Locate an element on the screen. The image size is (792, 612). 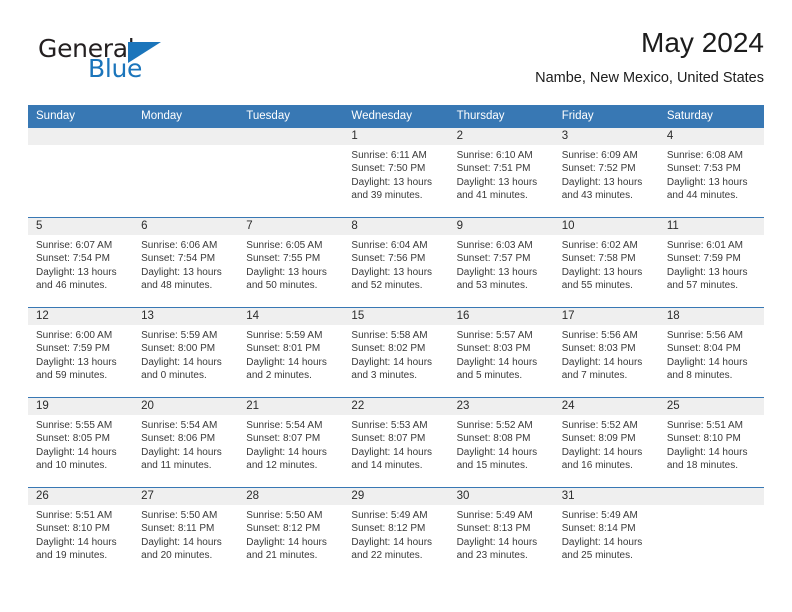
sunset-text: Sunset: 8:07 PM is located at coordinates (388, 439).